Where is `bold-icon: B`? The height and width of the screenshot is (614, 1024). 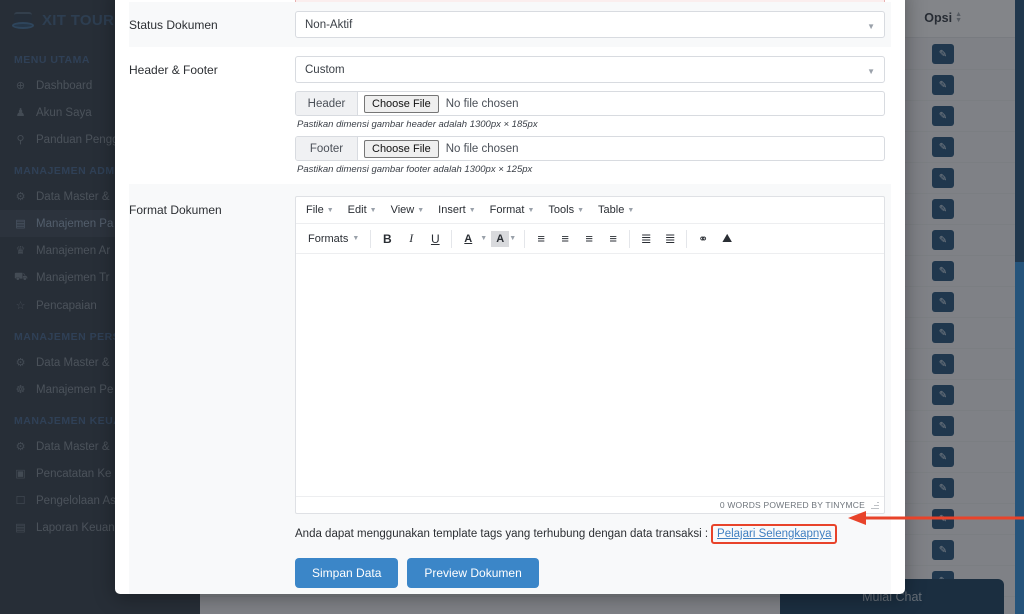 bold-icon: B is located at coordinates (387, 239).